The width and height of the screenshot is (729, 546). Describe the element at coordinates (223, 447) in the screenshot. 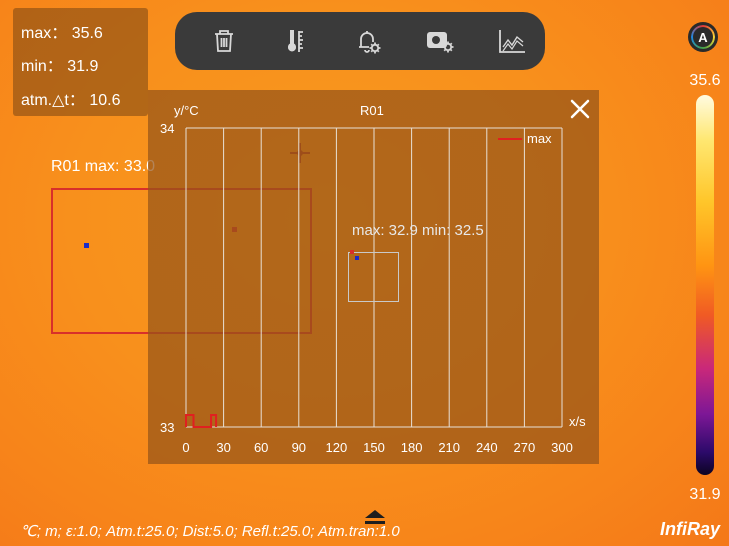

I see `x-tick-label: 30` at that location.